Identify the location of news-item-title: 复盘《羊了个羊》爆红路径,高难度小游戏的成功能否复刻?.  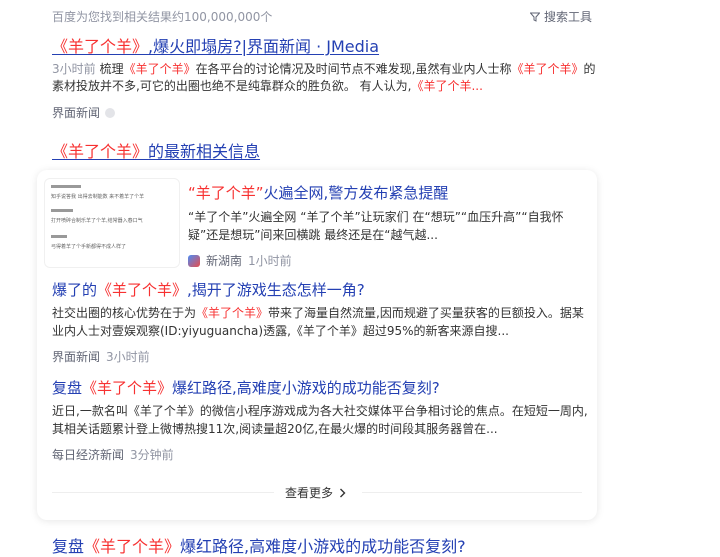
(246, 388).